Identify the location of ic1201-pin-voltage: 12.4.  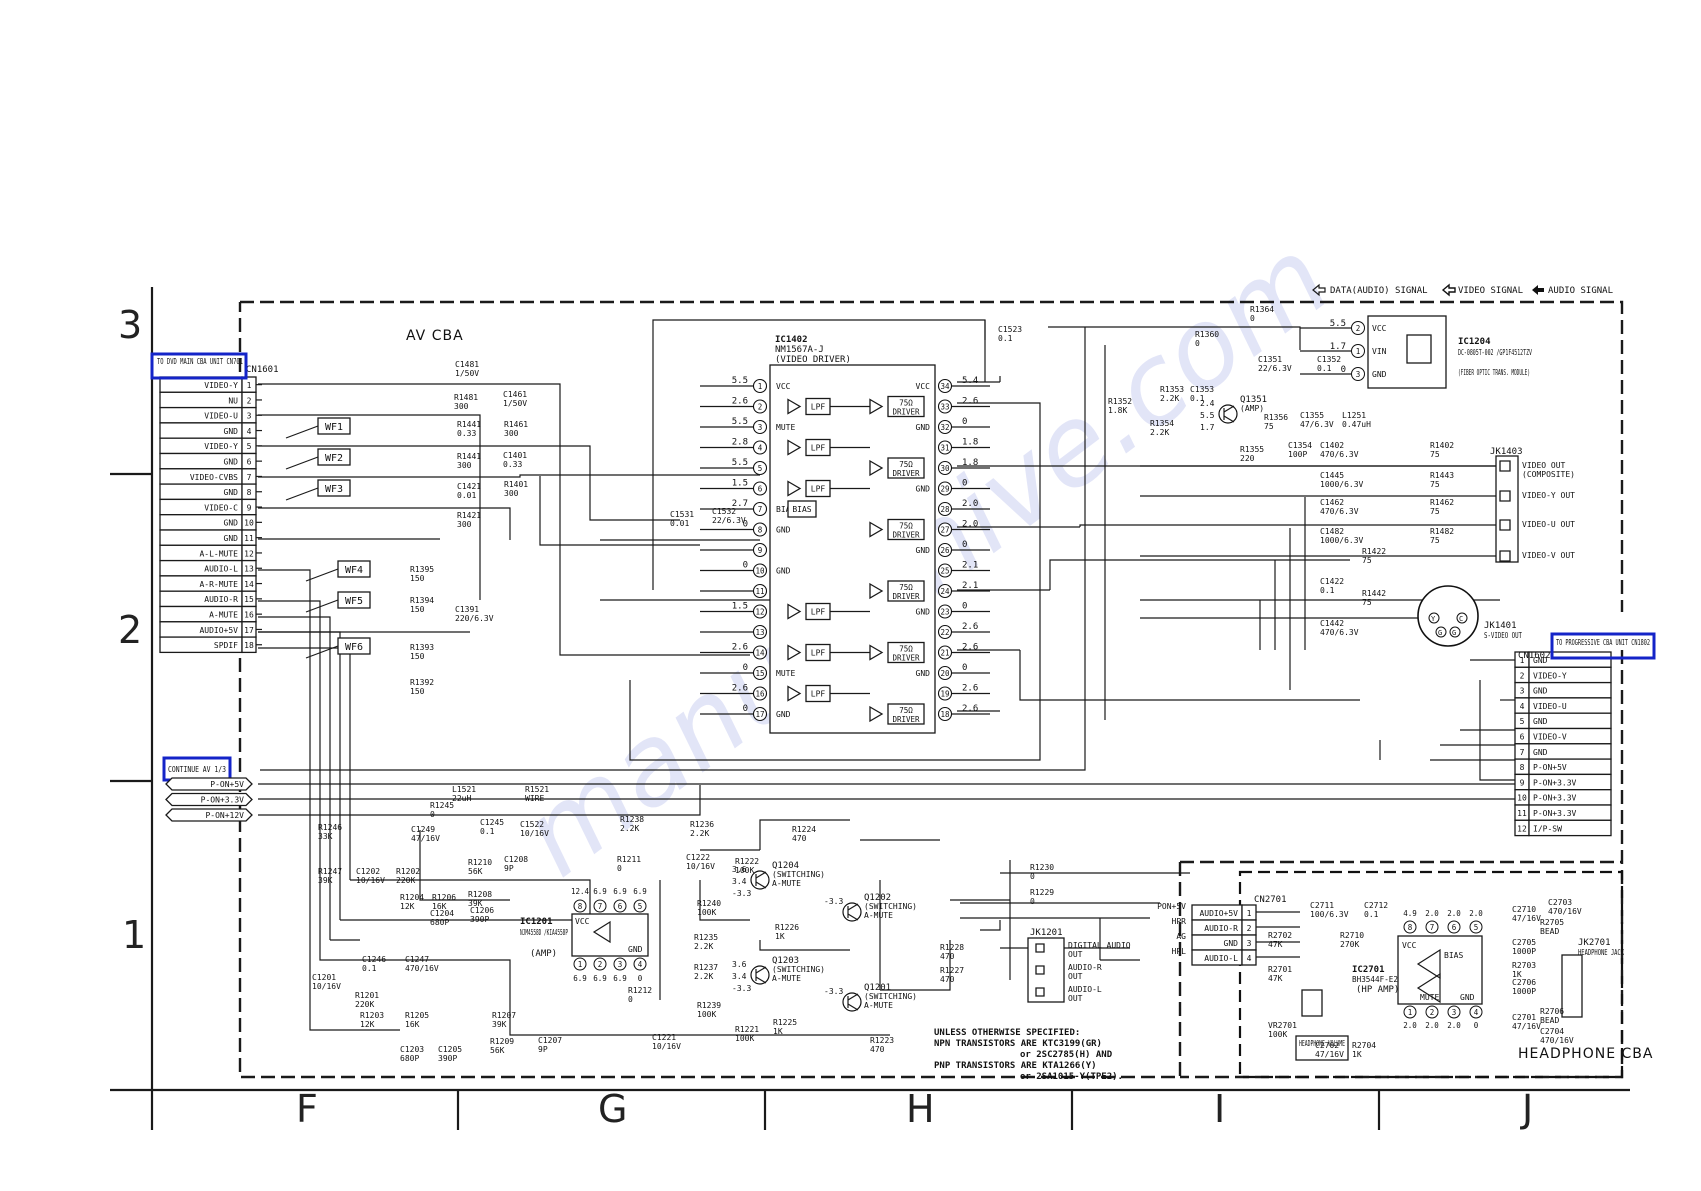
(580, 891).